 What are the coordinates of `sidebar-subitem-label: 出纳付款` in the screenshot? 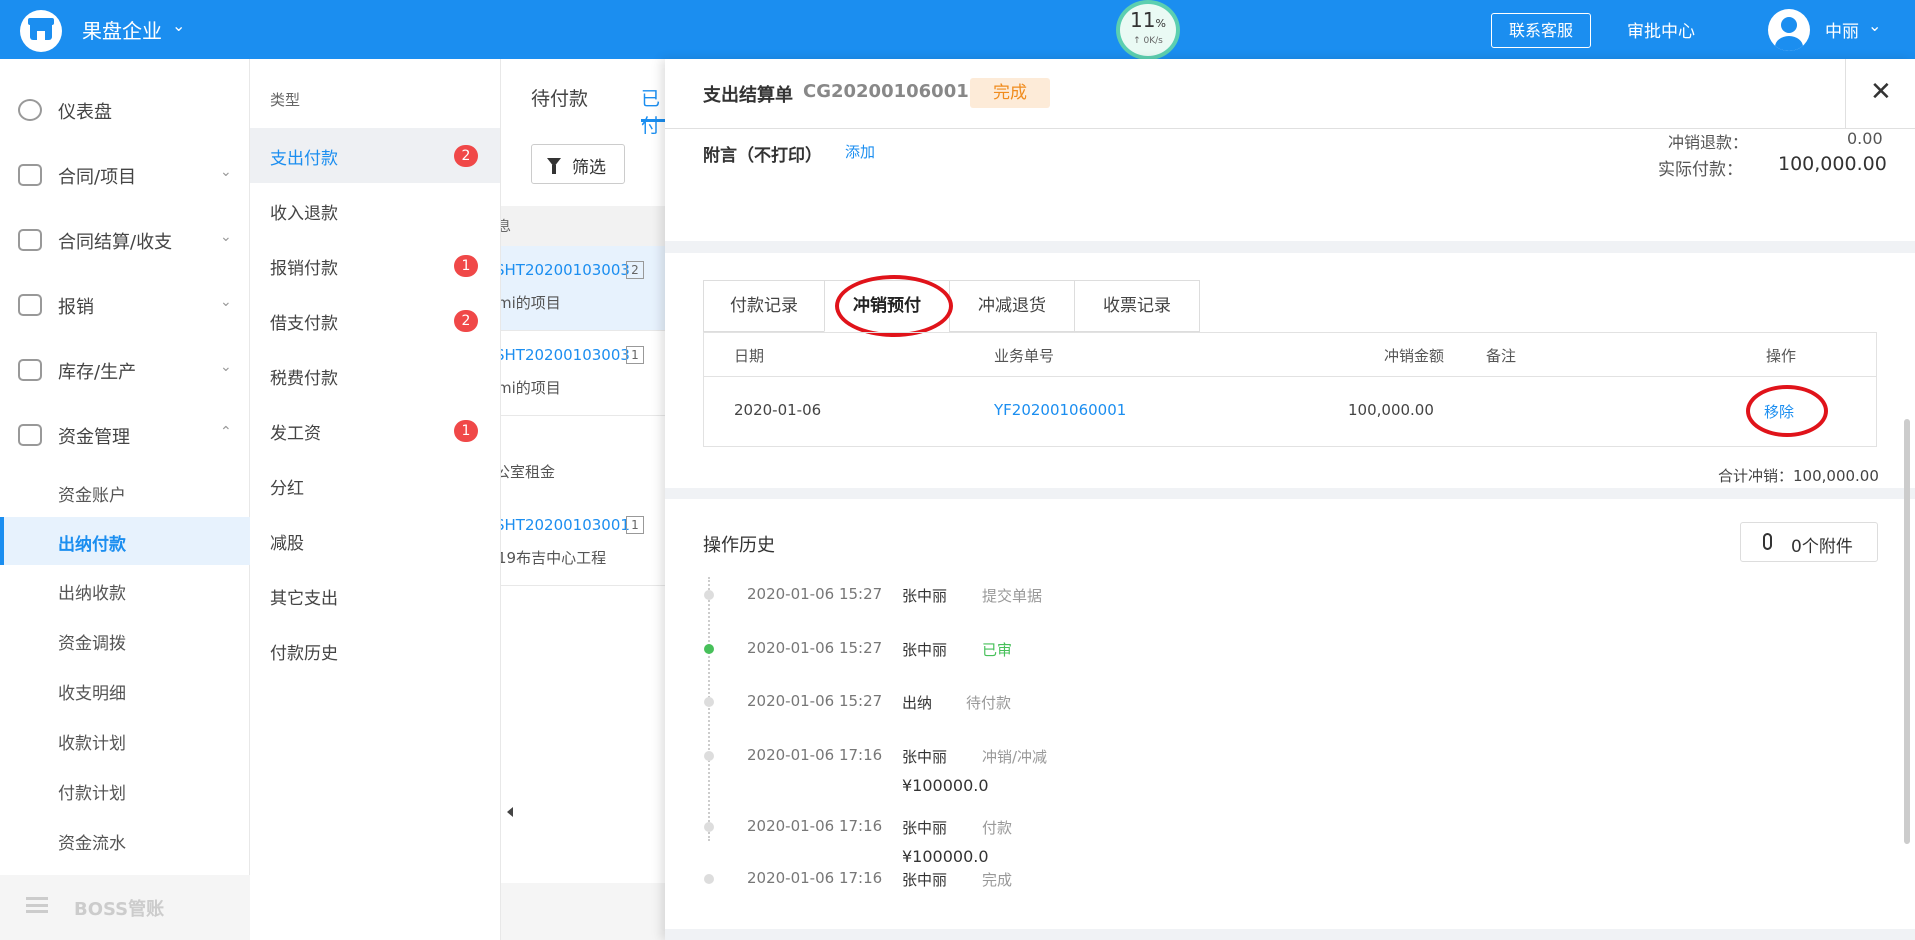 It's located at (92, 545).